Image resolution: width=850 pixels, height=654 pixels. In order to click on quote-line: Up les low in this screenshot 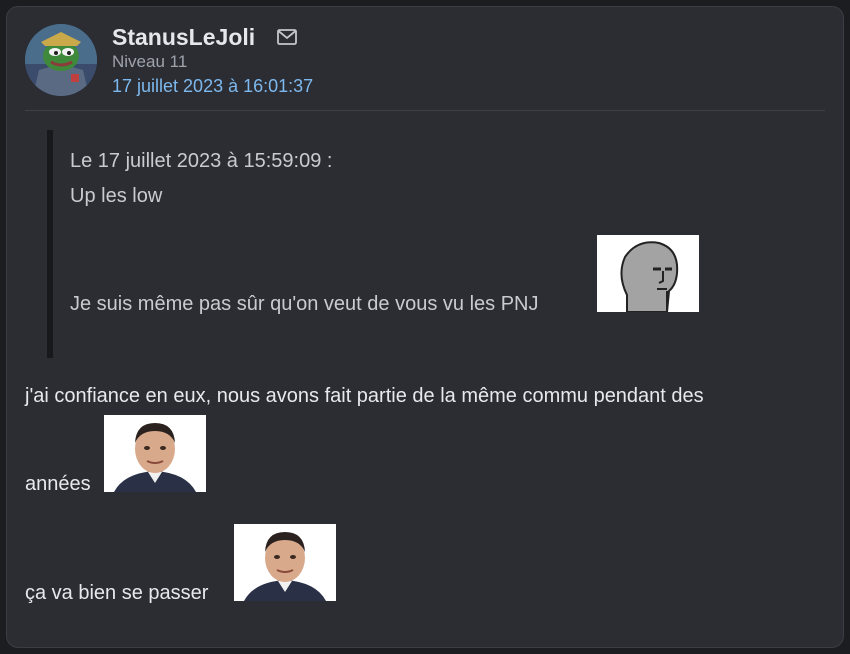, I will do `click(116, 196)`.